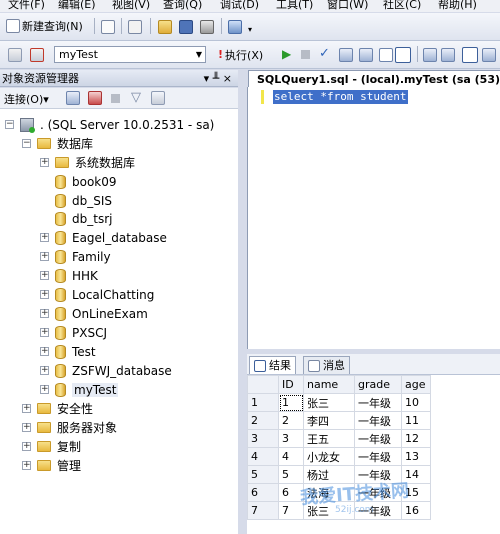 The image size is (500, 534). What do you see at coordinates (250, 29) in the screenshot?
I see `toolbar-overflow-icon: ▾` at bounding box center [250, 29].